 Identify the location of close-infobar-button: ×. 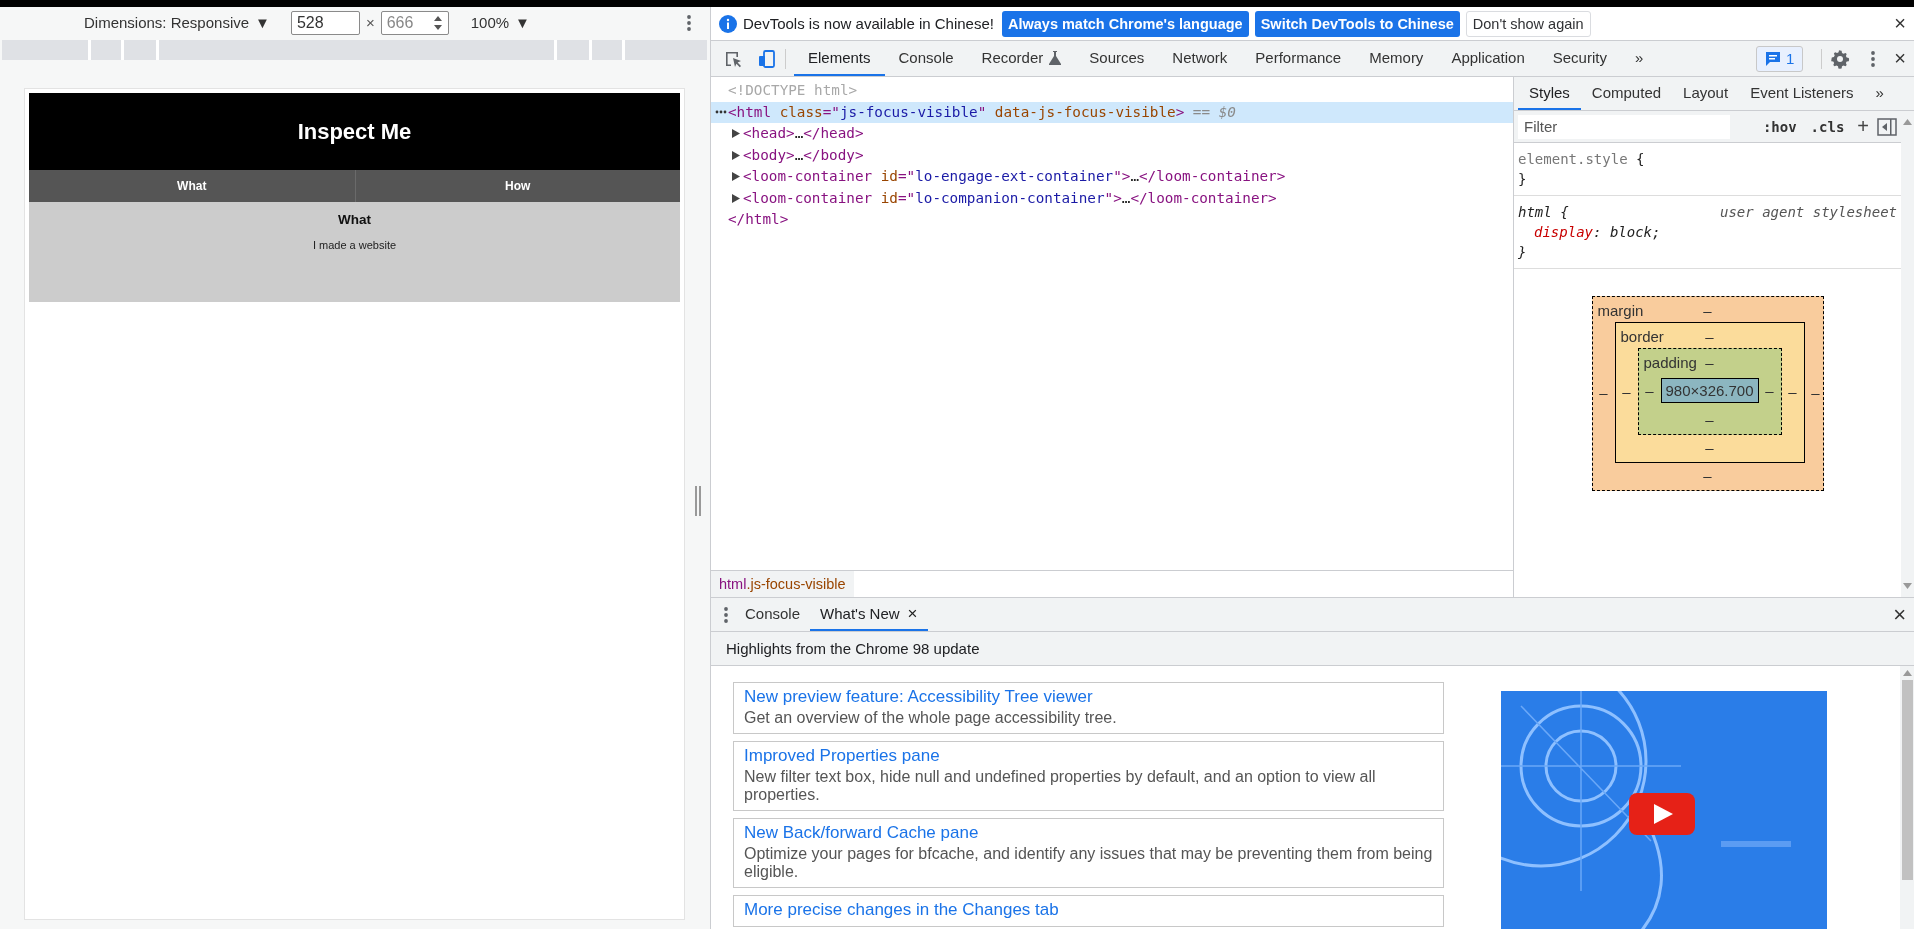
(1900, 23).